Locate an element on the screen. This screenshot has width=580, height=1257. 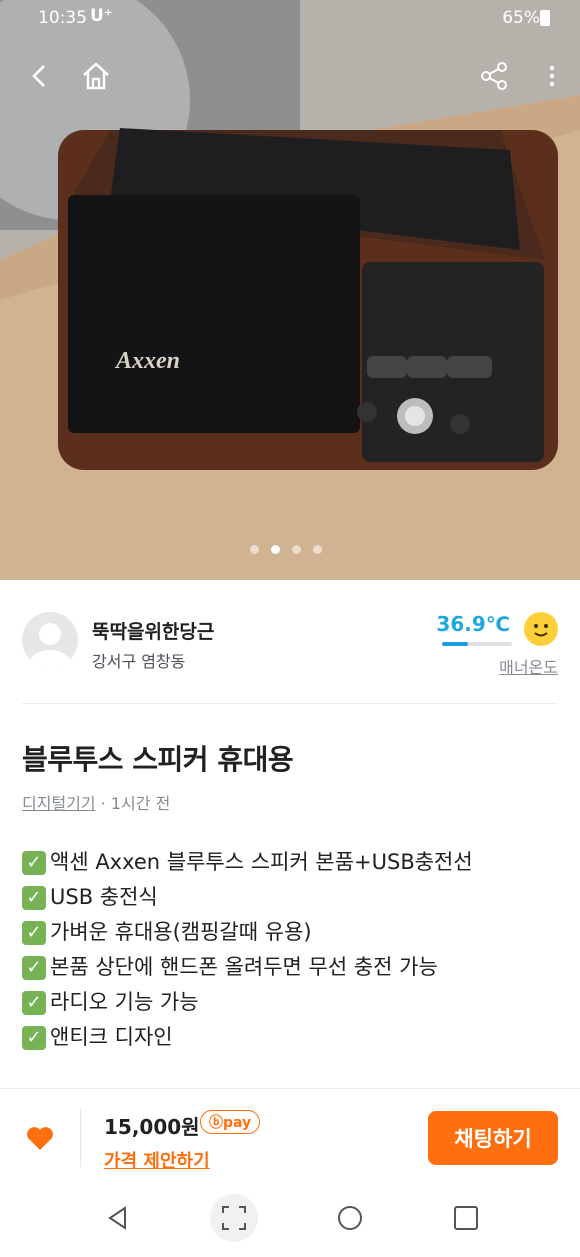
system-screenshot-button is located at coordinates (234, 1218).